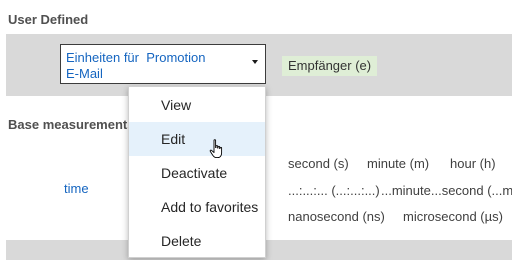 The height and width of the screenshot is (260, 512). What do you see at coordinates (136, 65) in the screenshot?
I see `entity-select-value: Einheiten für Promotion E-Mail` at bounding box center [136, 65].